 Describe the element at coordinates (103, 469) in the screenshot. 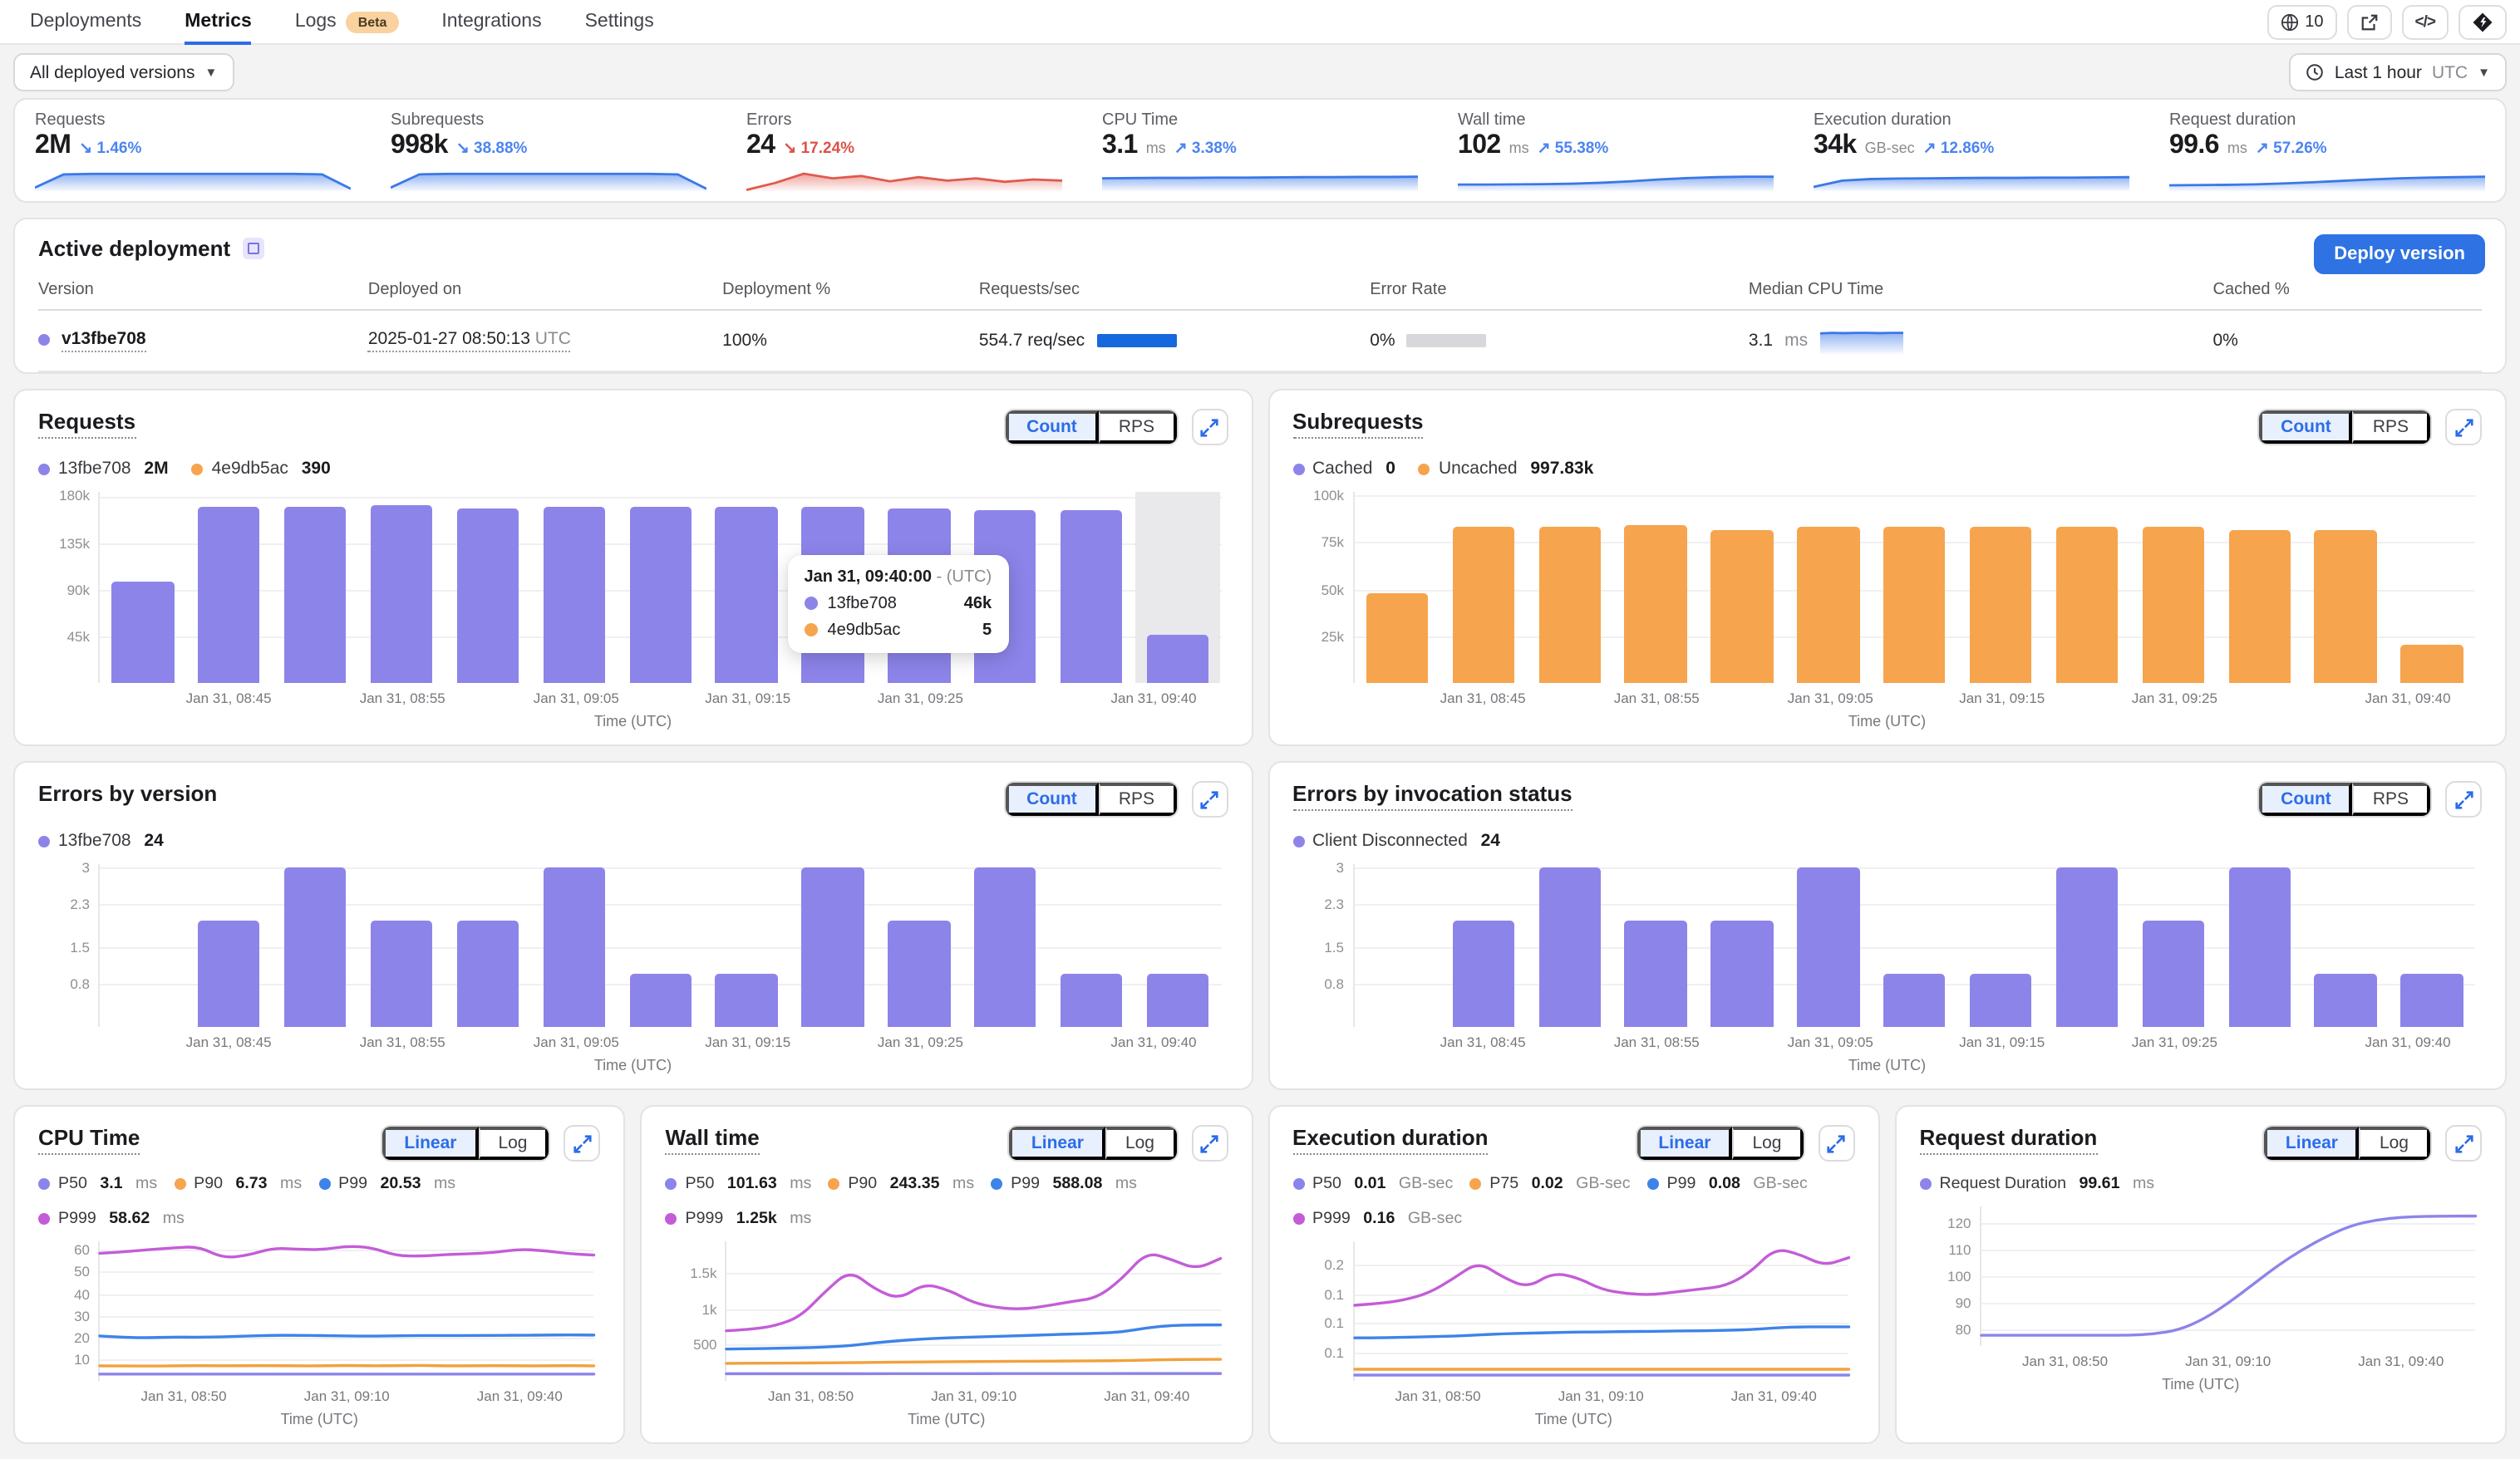

I see `legend-item: 13fbe708 2M` at that location.